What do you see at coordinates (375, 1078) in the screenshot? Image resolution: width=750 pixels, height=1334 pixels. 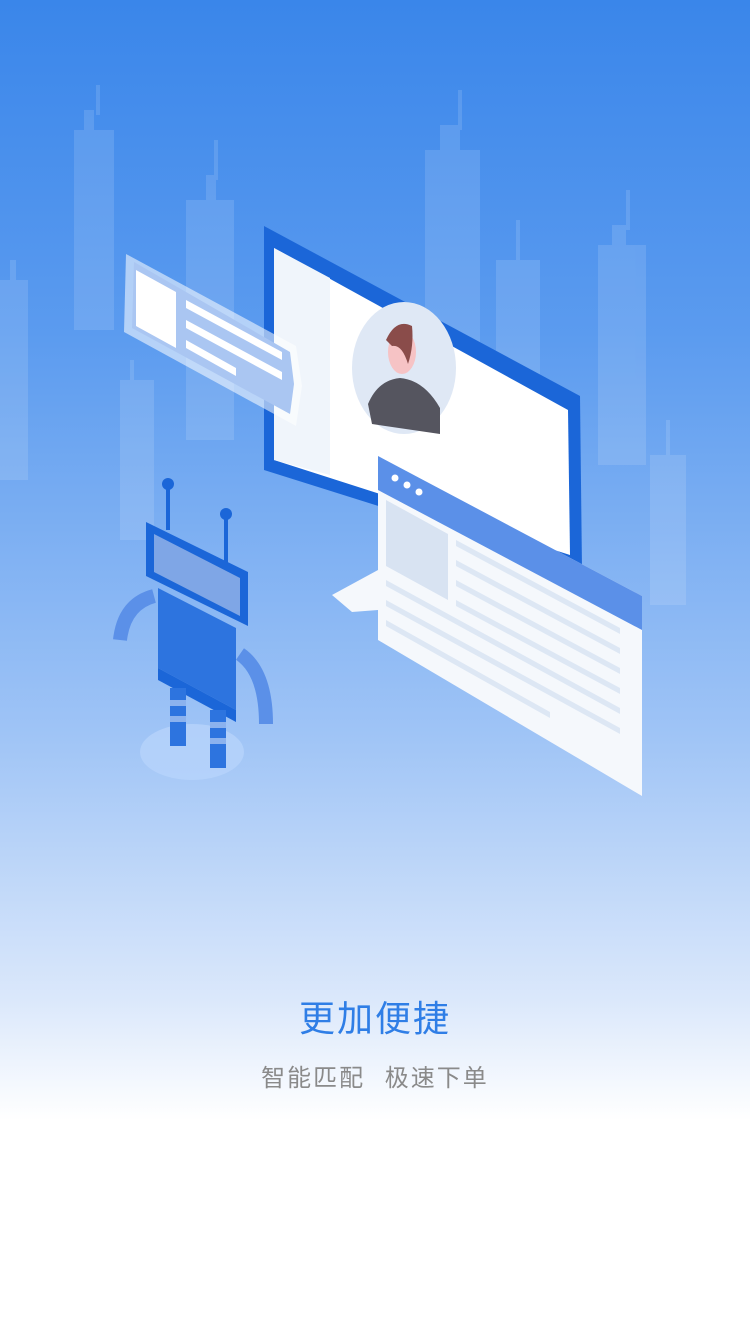 I see `onboarding-subtitle: 智能匹配 极速下单` at bounding box center [375, 1078].